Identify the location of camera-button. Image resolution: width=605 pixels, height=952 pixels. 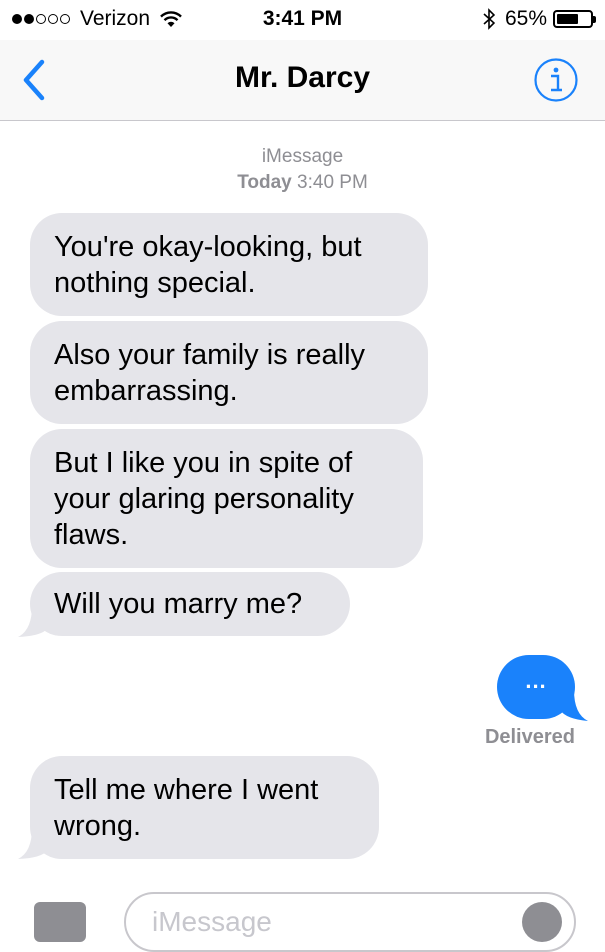
(60, 922).